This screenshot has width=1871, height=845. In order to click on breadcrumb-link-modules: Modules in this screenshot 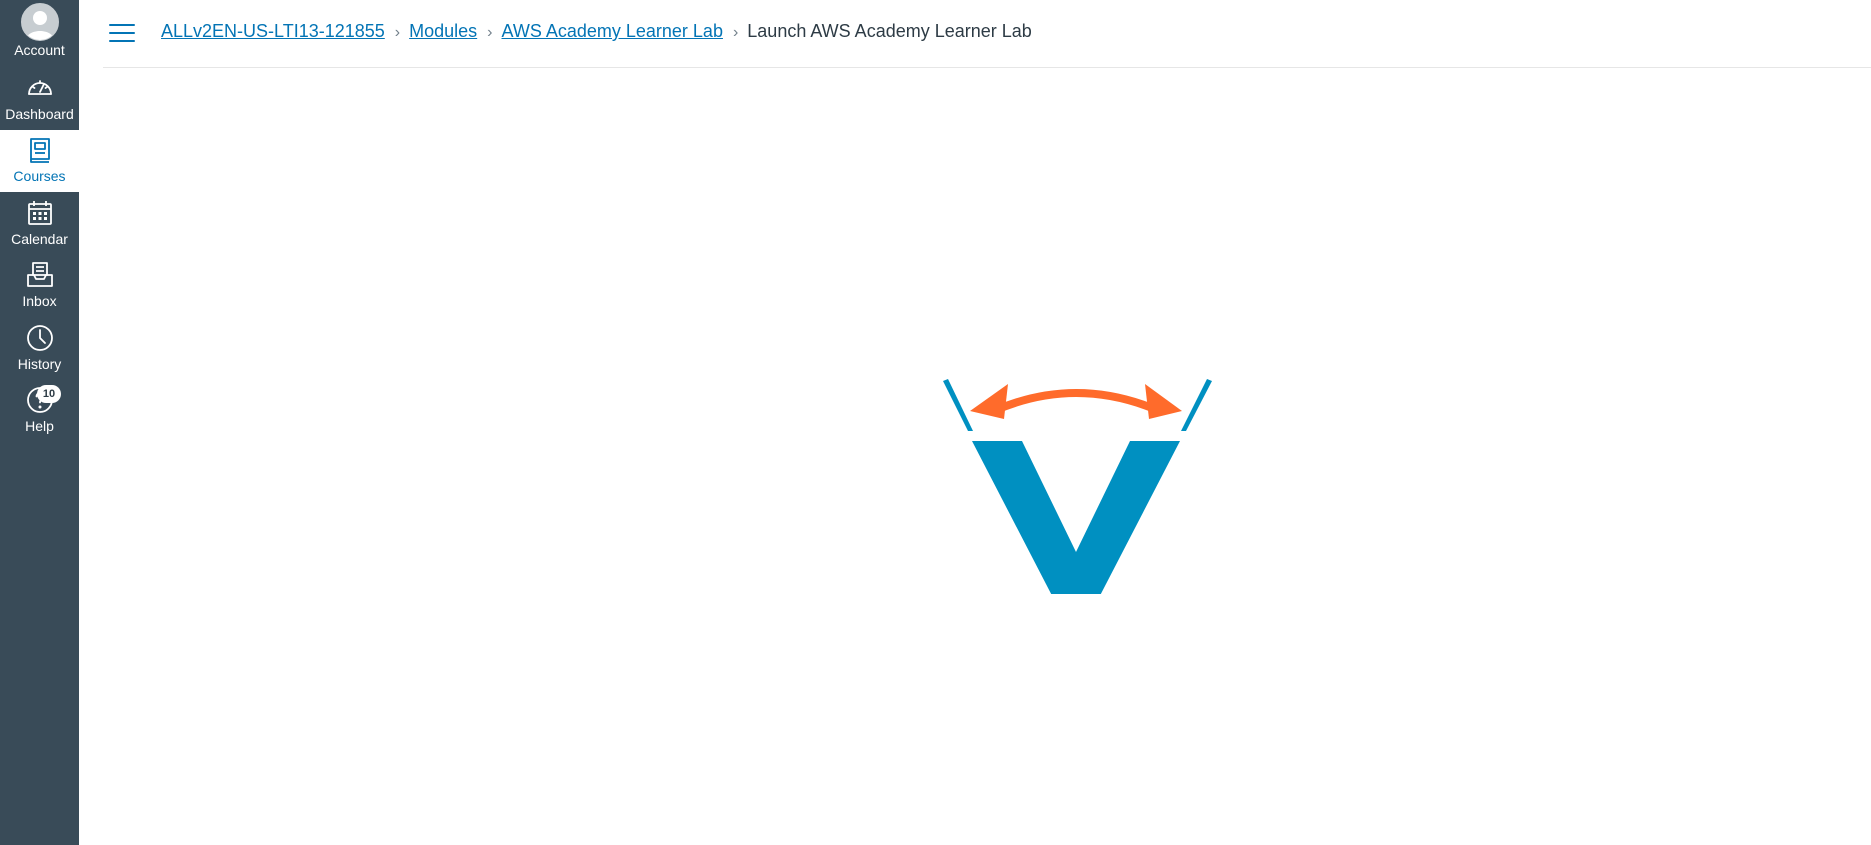, I will do `click(443, 31)`.